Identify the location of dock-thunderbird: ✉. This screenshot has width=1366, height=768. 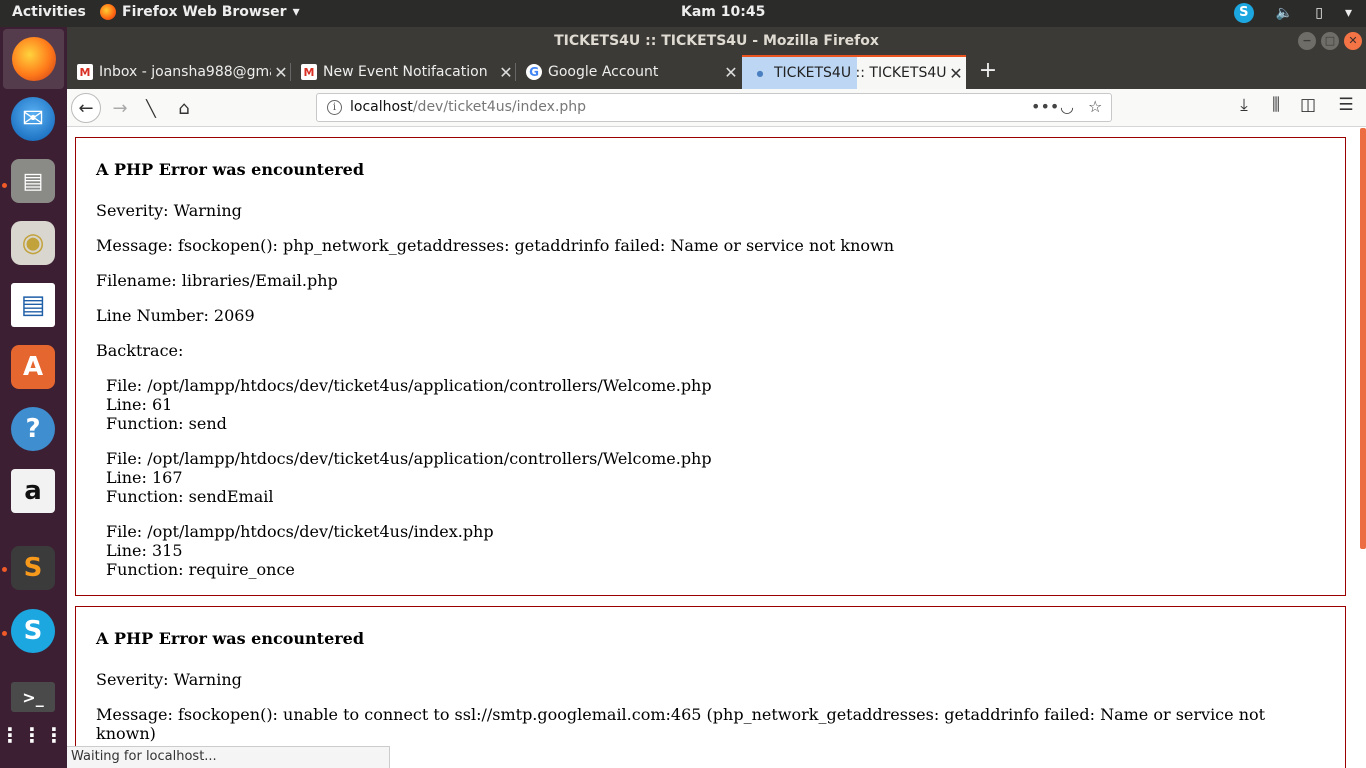
(33, 119).